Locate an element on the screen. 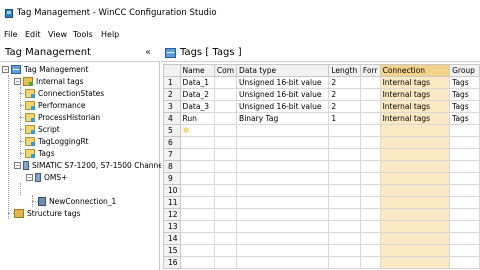  table-row: 11 is located at coordinates (321, 202).